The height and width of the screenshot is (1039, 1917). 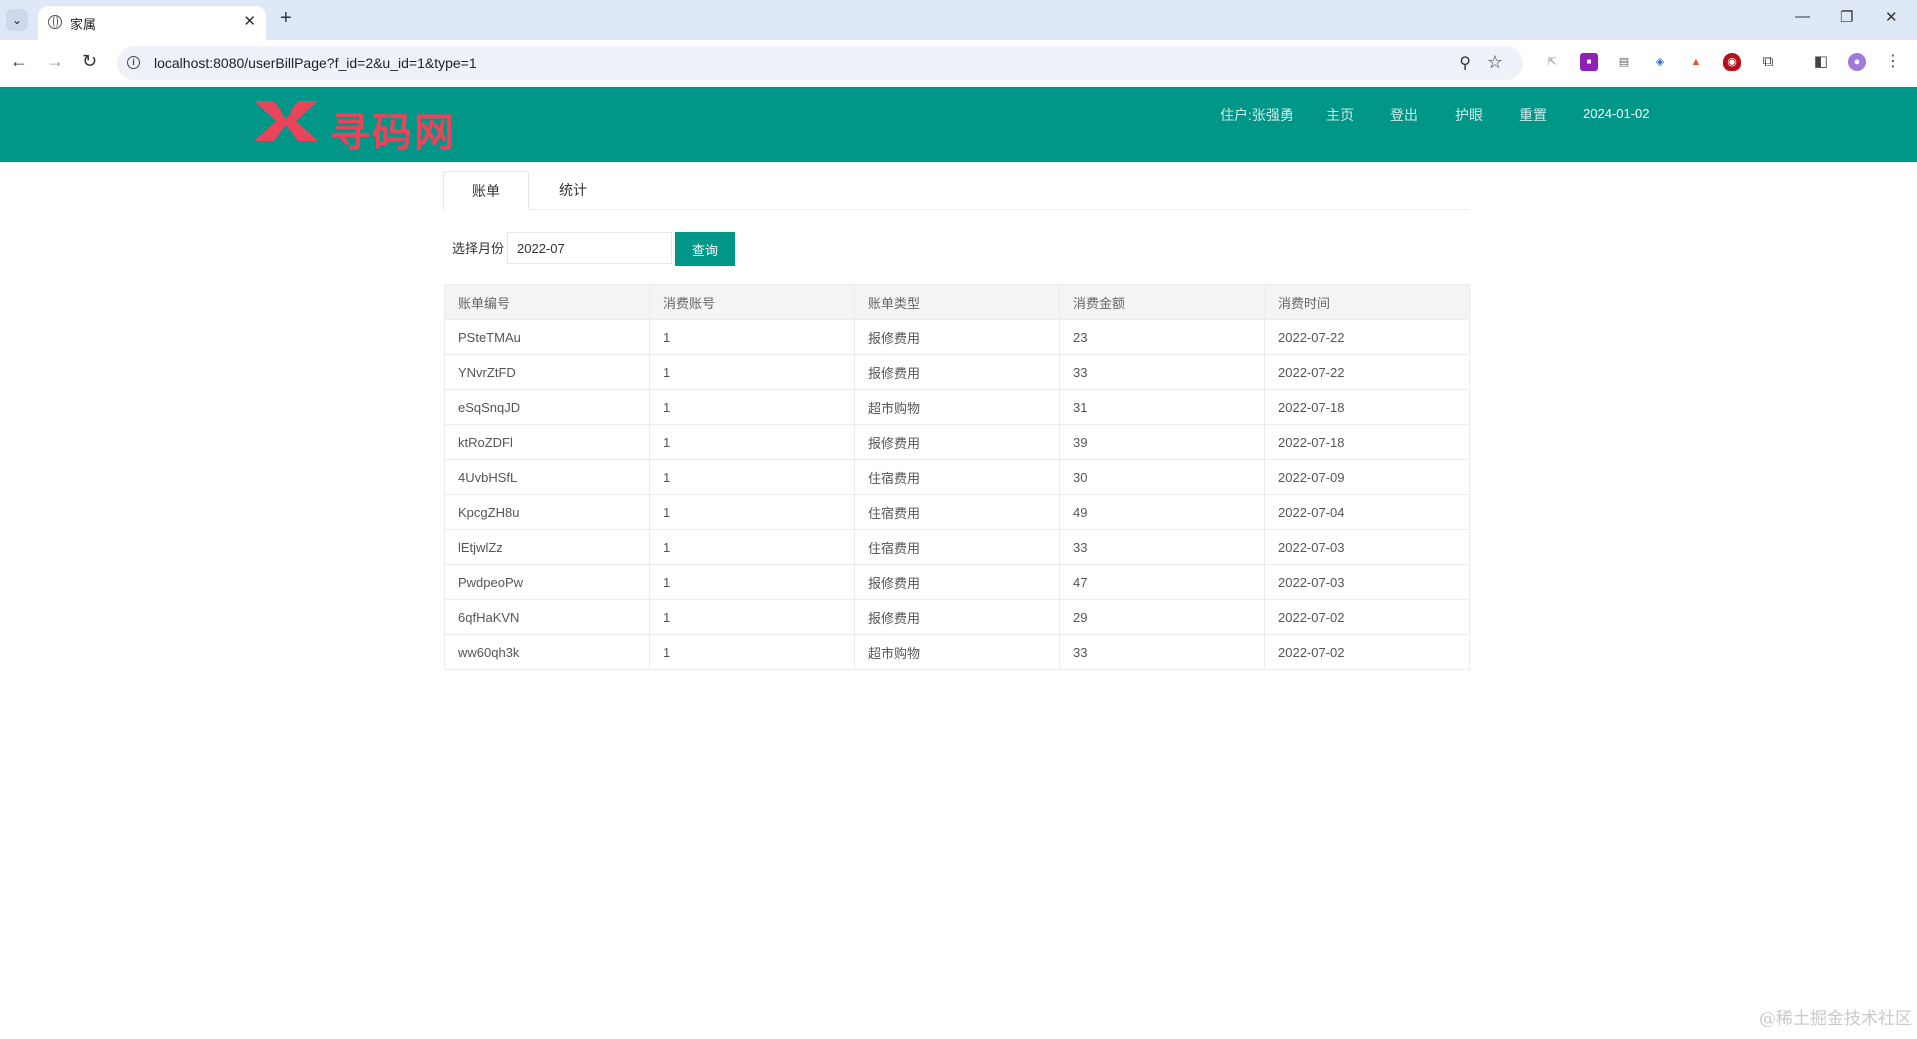 I want to click on nav-reset: 重置, so click(x=1533, y=115).